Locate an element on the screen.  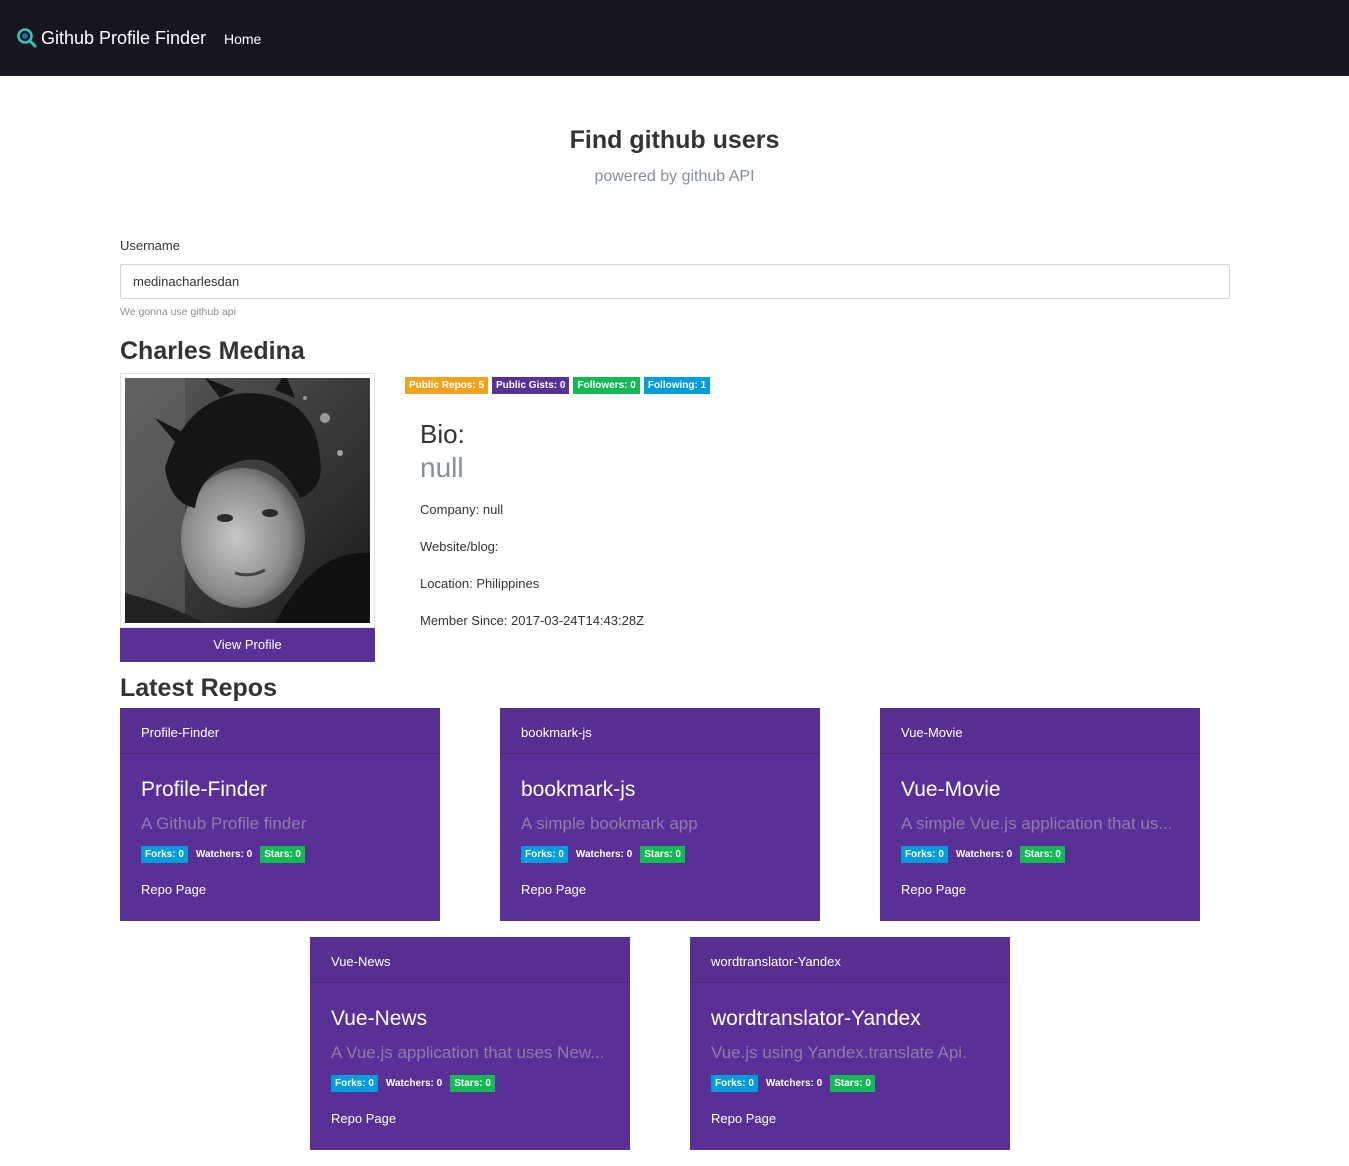
avatar is located at coordinates (247, 500).